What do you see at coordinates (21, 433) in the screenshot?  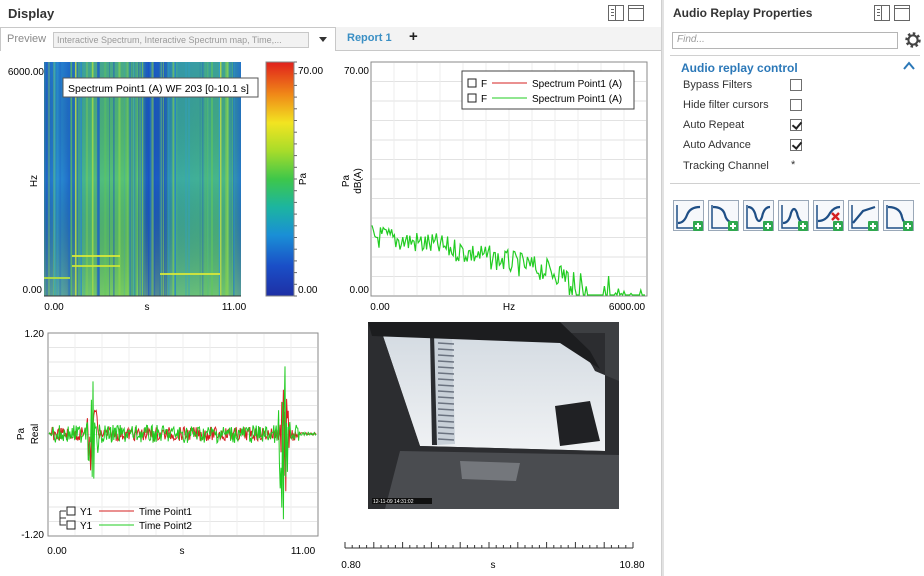 I see `time-y-label-1: Pa` at bounding box center [21, 433].